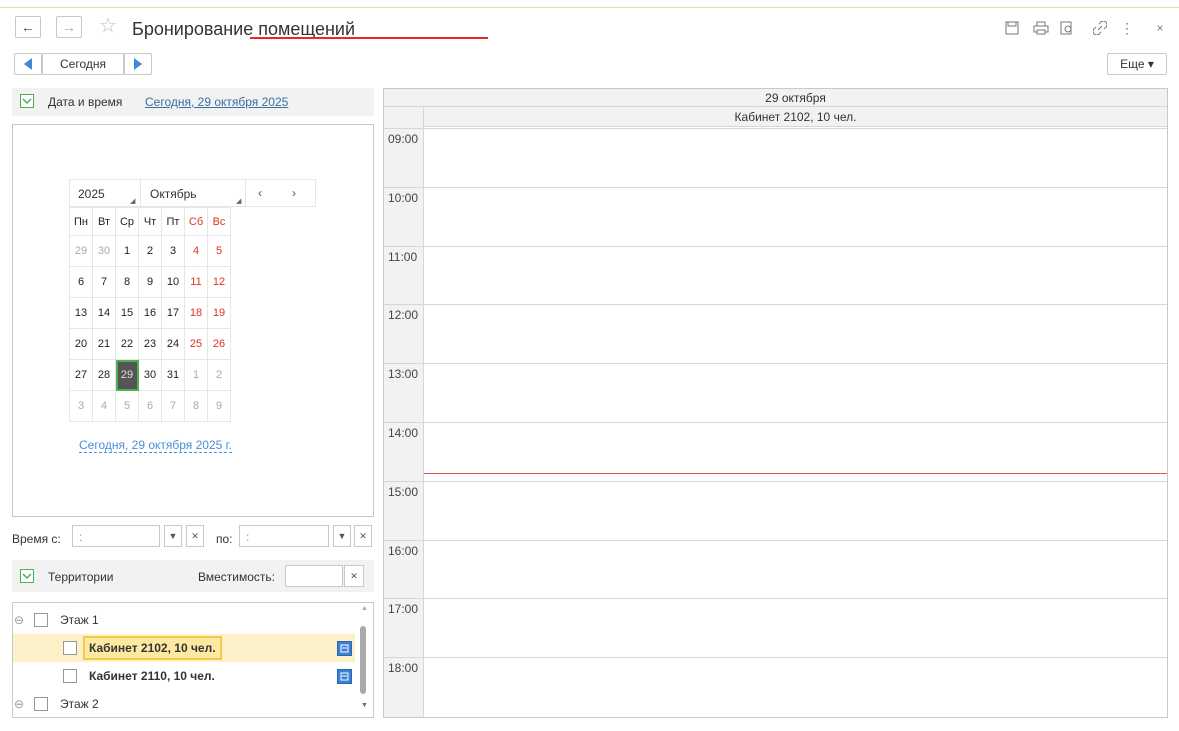 This screenshot has height=731, width=1179. What do you see at coordinates (127, 344) in the screenshot?
I see `calendar-day: 22` at bounding box center [127, 344].